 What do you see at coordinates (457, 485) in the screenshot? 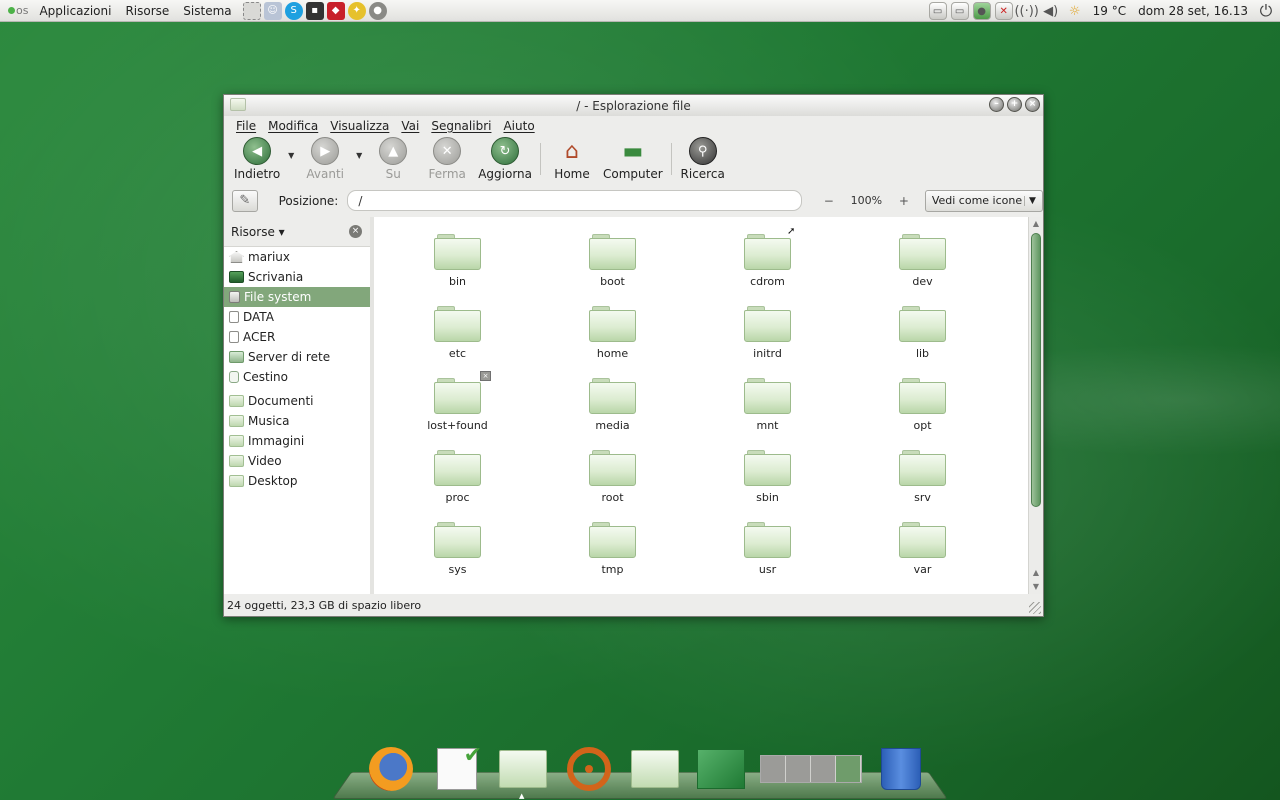
I see `folder-item: proc` at bounding box center [457, 485].